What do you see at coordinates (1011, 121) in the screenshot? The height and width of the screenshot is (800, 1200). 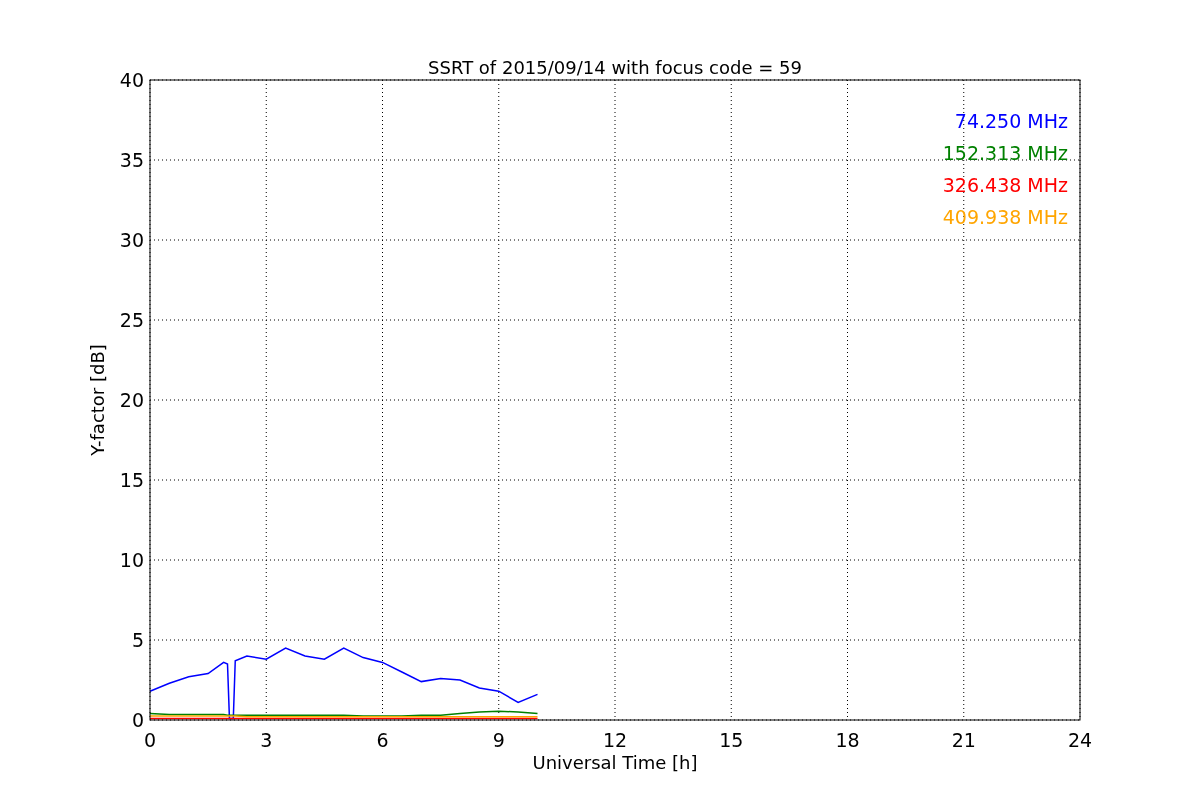 I see `legend-label: 74.250 MHz` at bounding box center [1011, 121].